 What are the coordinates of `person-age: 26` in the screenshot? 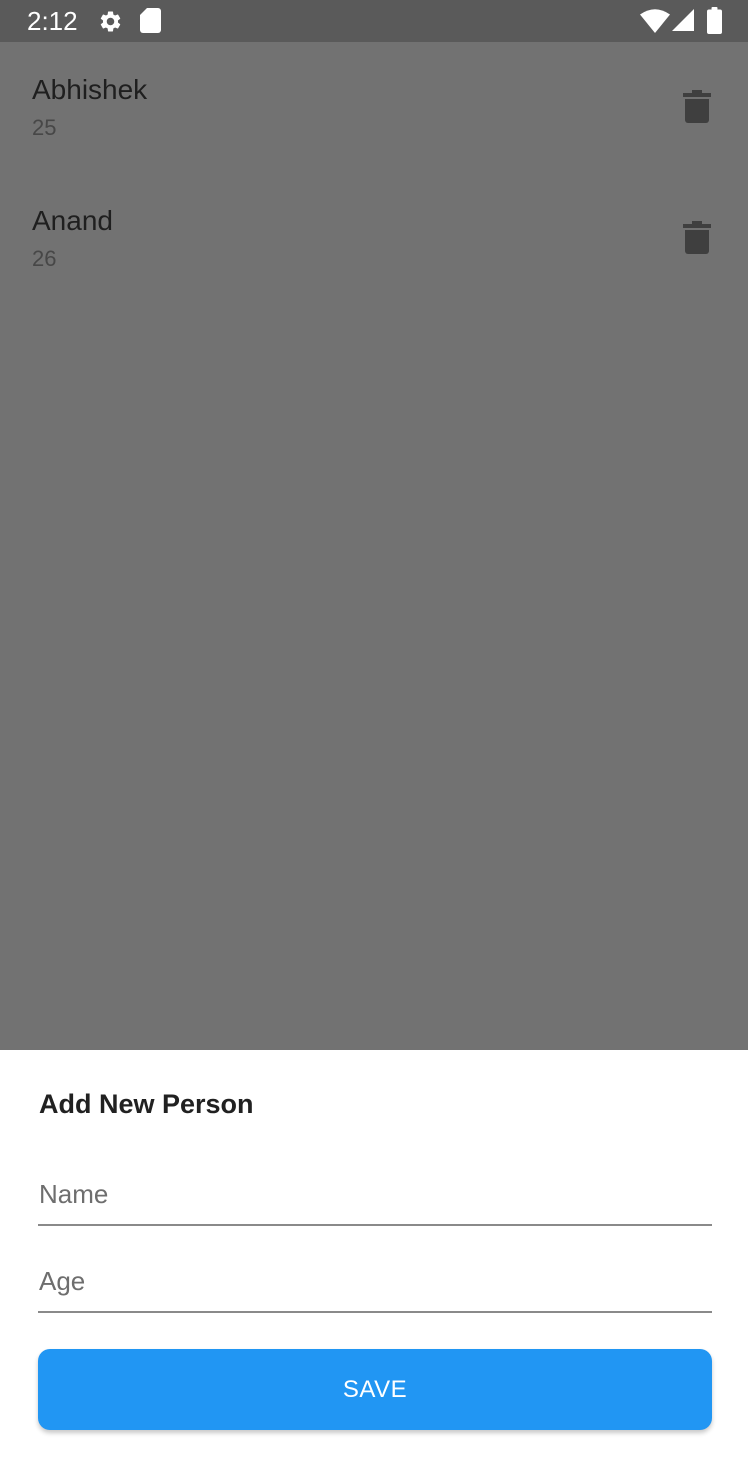 It's located at (44, 258).